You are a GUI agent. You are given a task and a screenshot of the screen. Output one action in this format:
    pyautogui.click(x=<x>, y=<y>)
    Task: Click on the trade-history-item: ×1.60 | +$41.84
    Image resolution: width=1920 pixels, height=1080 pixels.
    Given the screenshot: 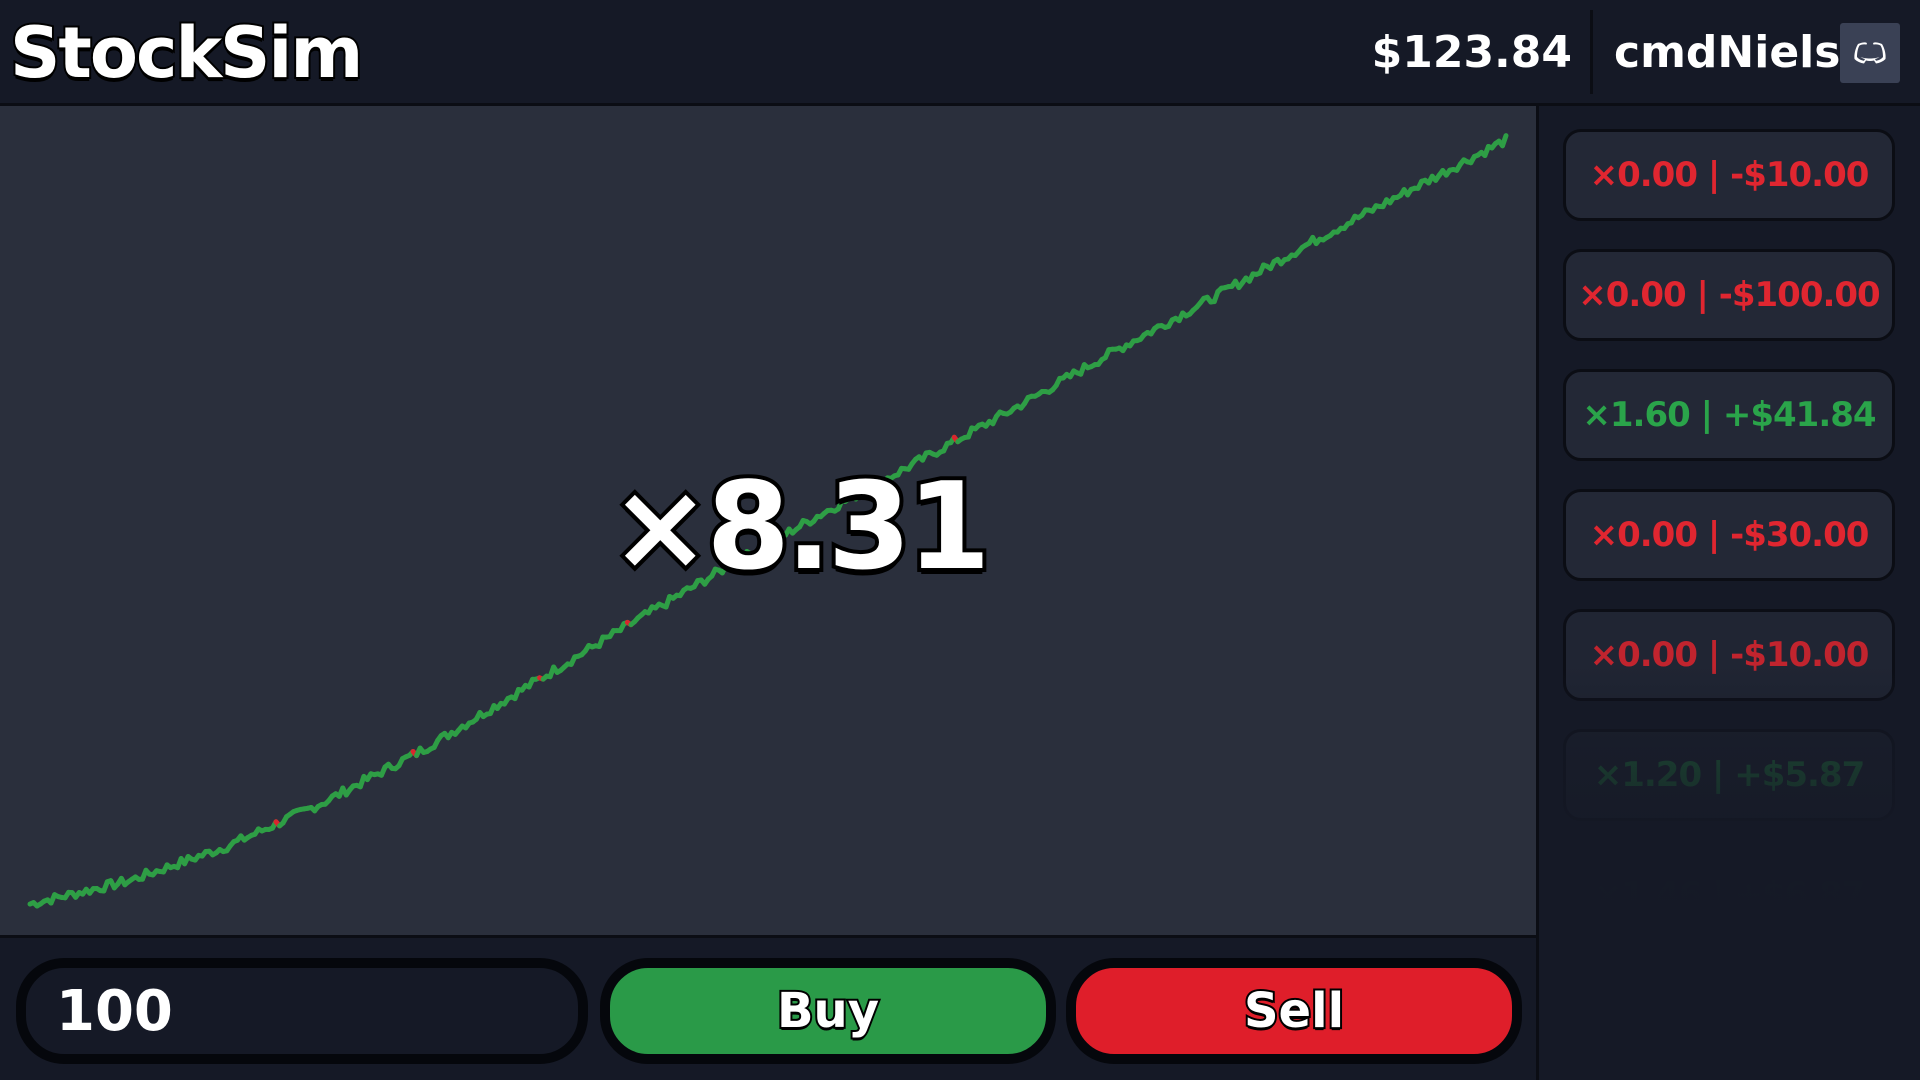 What is the action you would take?
    pyautogui.click(x=1729, y=415)
    